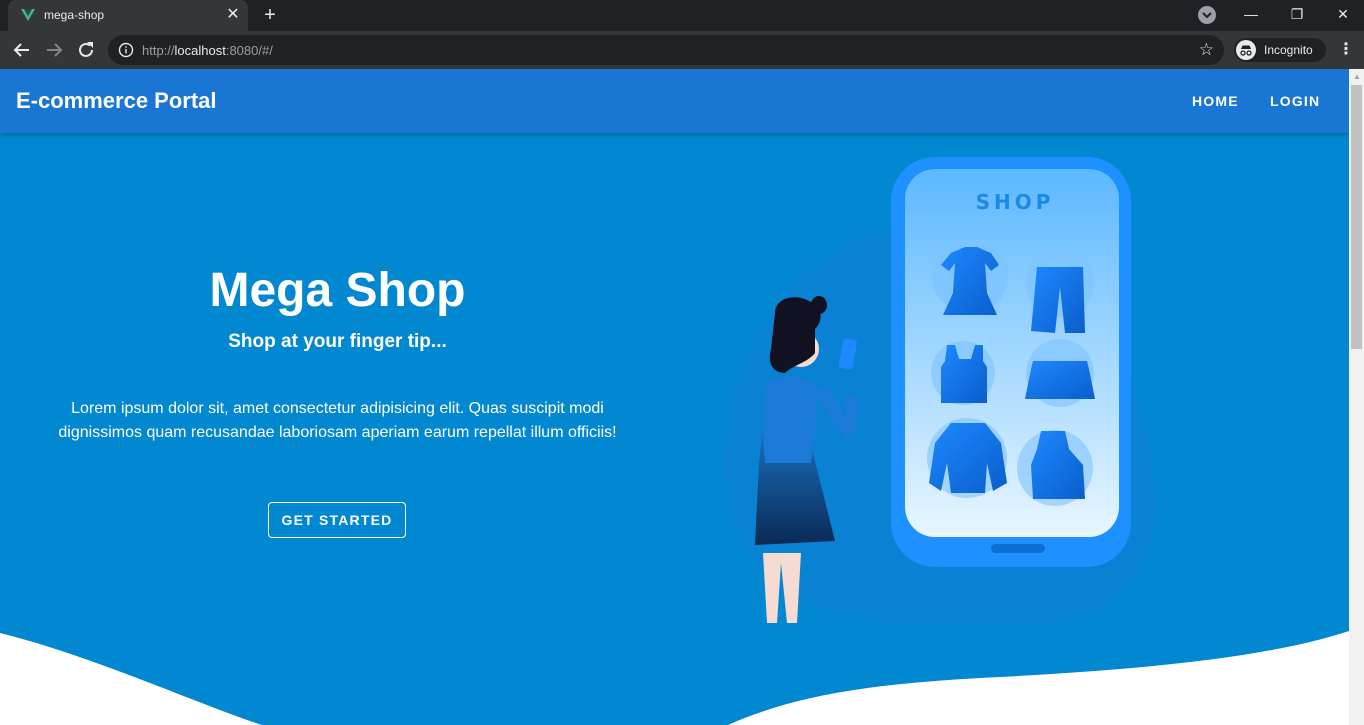 Image resolution: width=1364 pixels, height=725 pixels. What do you see at coordinates (74, 15) in the screenshot?
I see `tab-title: mega-shop` at bounding box center [74, 15].